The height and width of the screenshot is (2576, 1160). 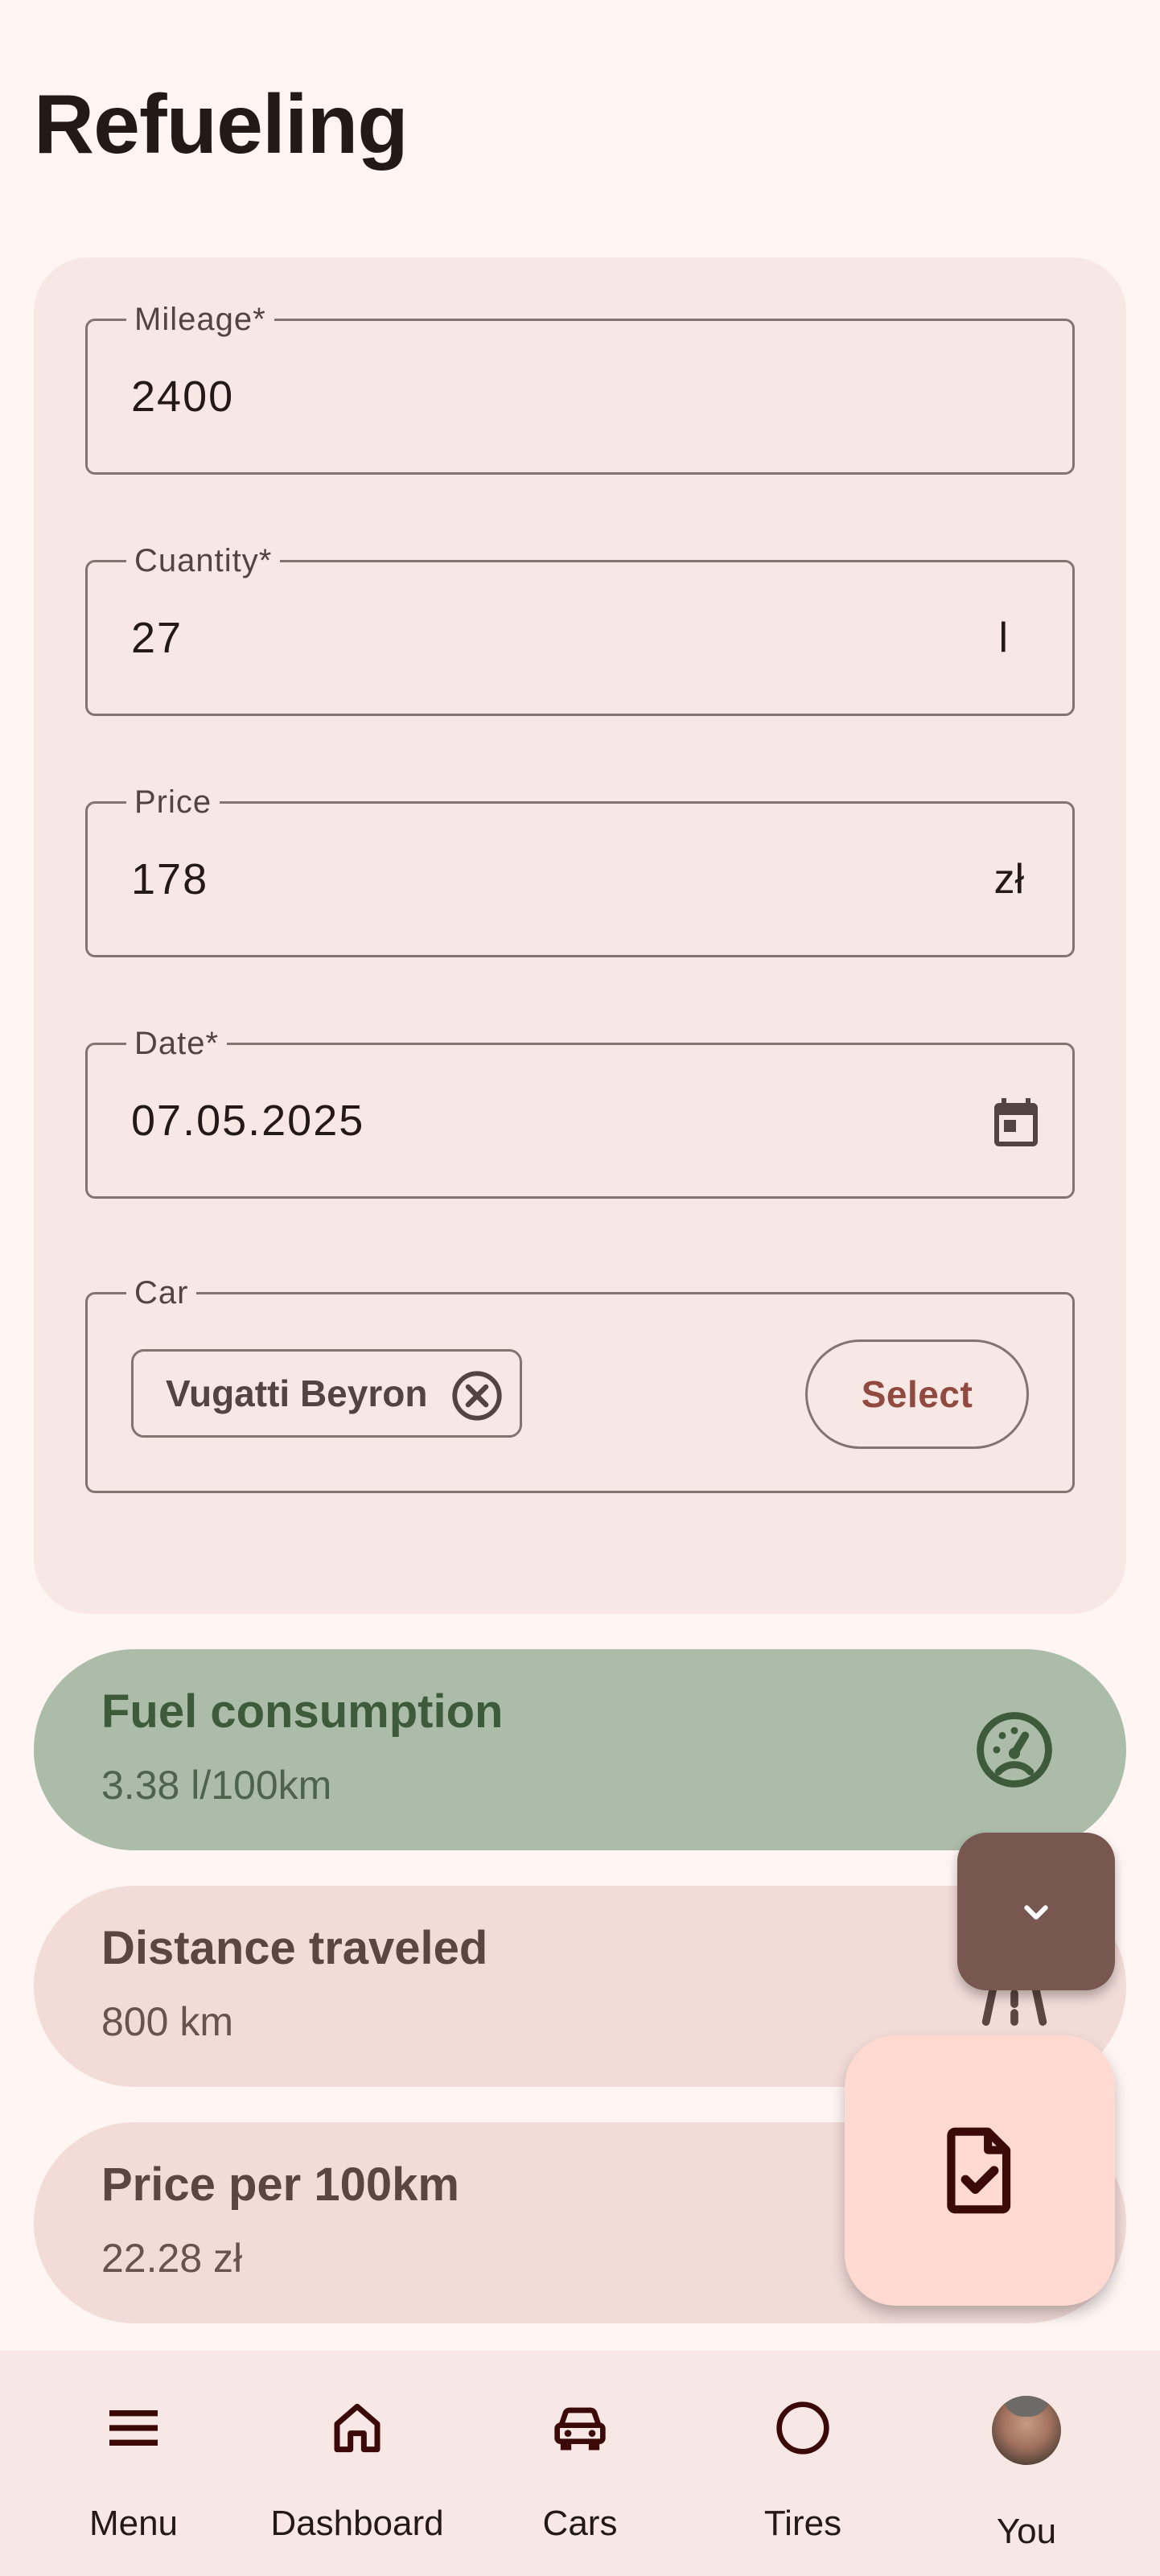 I want to click on select-car-button: Select, so click(x=917, y=1394).